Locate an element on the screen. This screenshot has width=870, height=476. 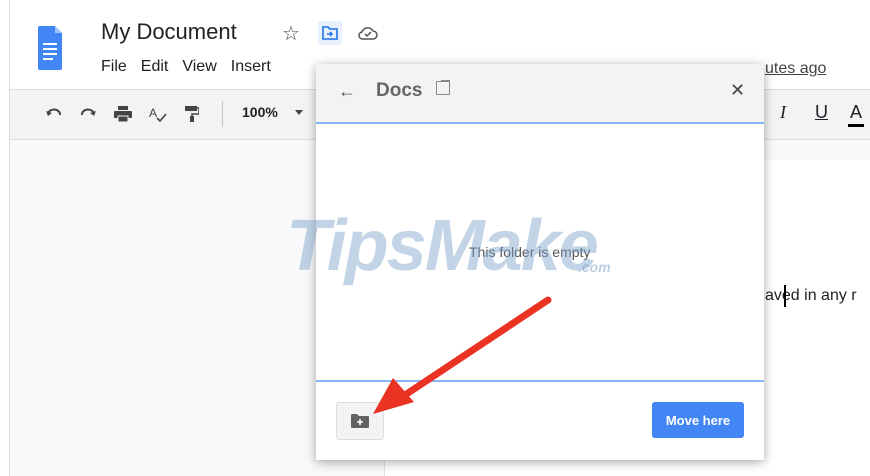
underline-button: U is located at coordinates (821, 112).